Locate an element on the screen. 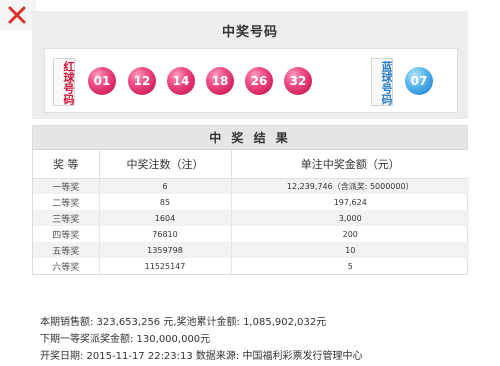 The image size is (500, 366). column-header-level: 奖 等 is located at coordinates (66, 164).